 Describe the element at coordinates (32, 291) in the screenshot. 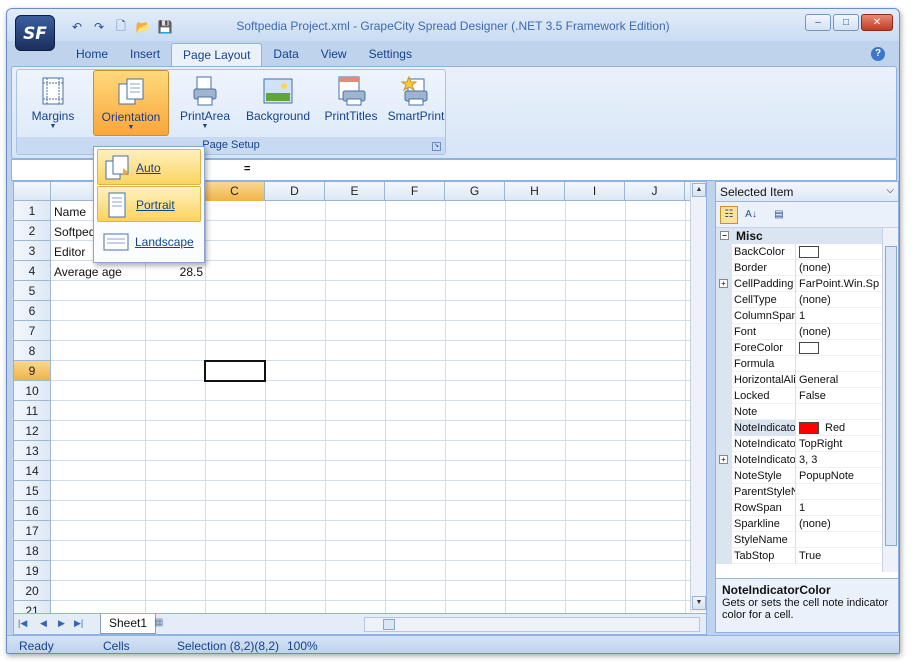

I see `row-header: 5` at that location.